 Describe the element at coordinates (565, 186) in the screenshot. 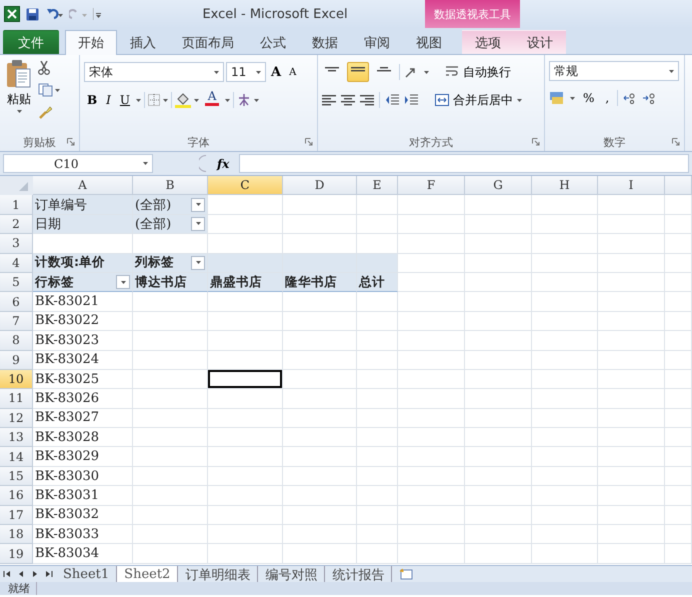

I see `column-header: H` at that location.